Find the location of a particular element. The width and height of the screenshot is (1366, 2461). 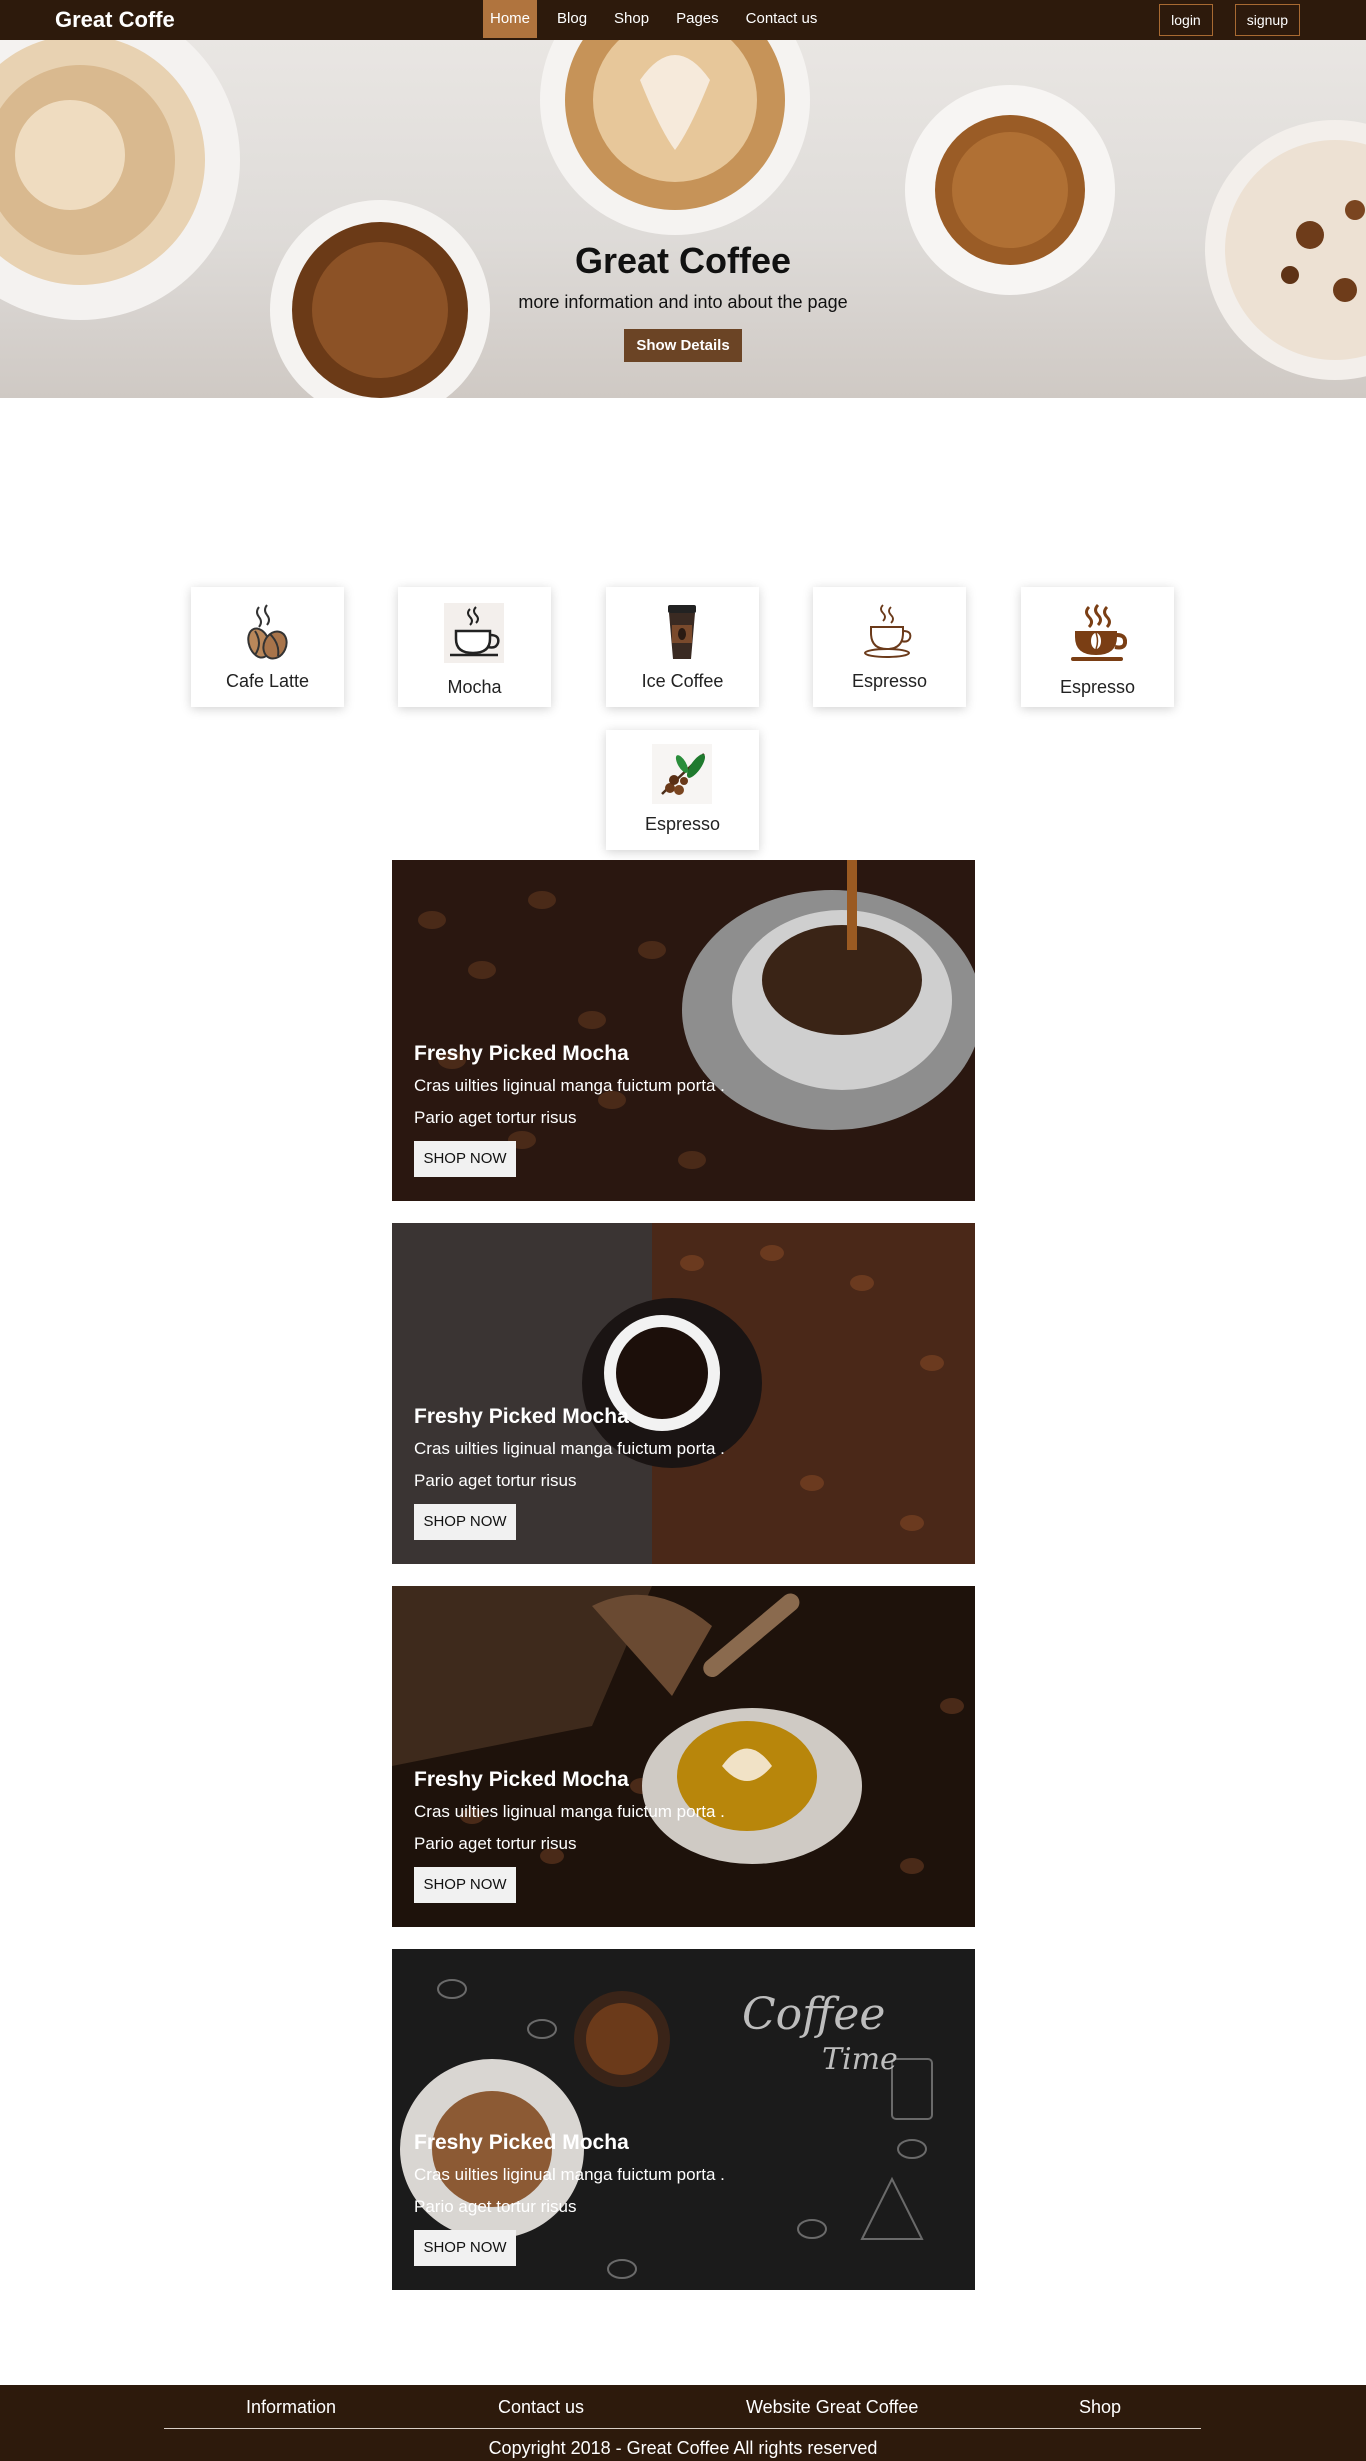

category-label: Cafe Latte is located at coordinates (267, 681).